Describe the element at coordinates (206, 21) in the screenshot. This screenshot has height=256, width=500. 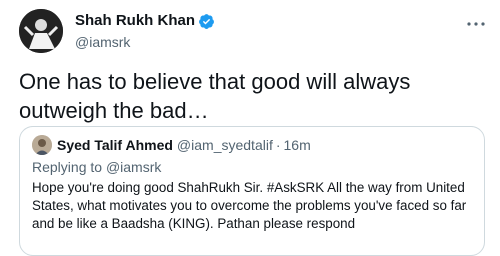
I see `verified-badge-icon` at that location.